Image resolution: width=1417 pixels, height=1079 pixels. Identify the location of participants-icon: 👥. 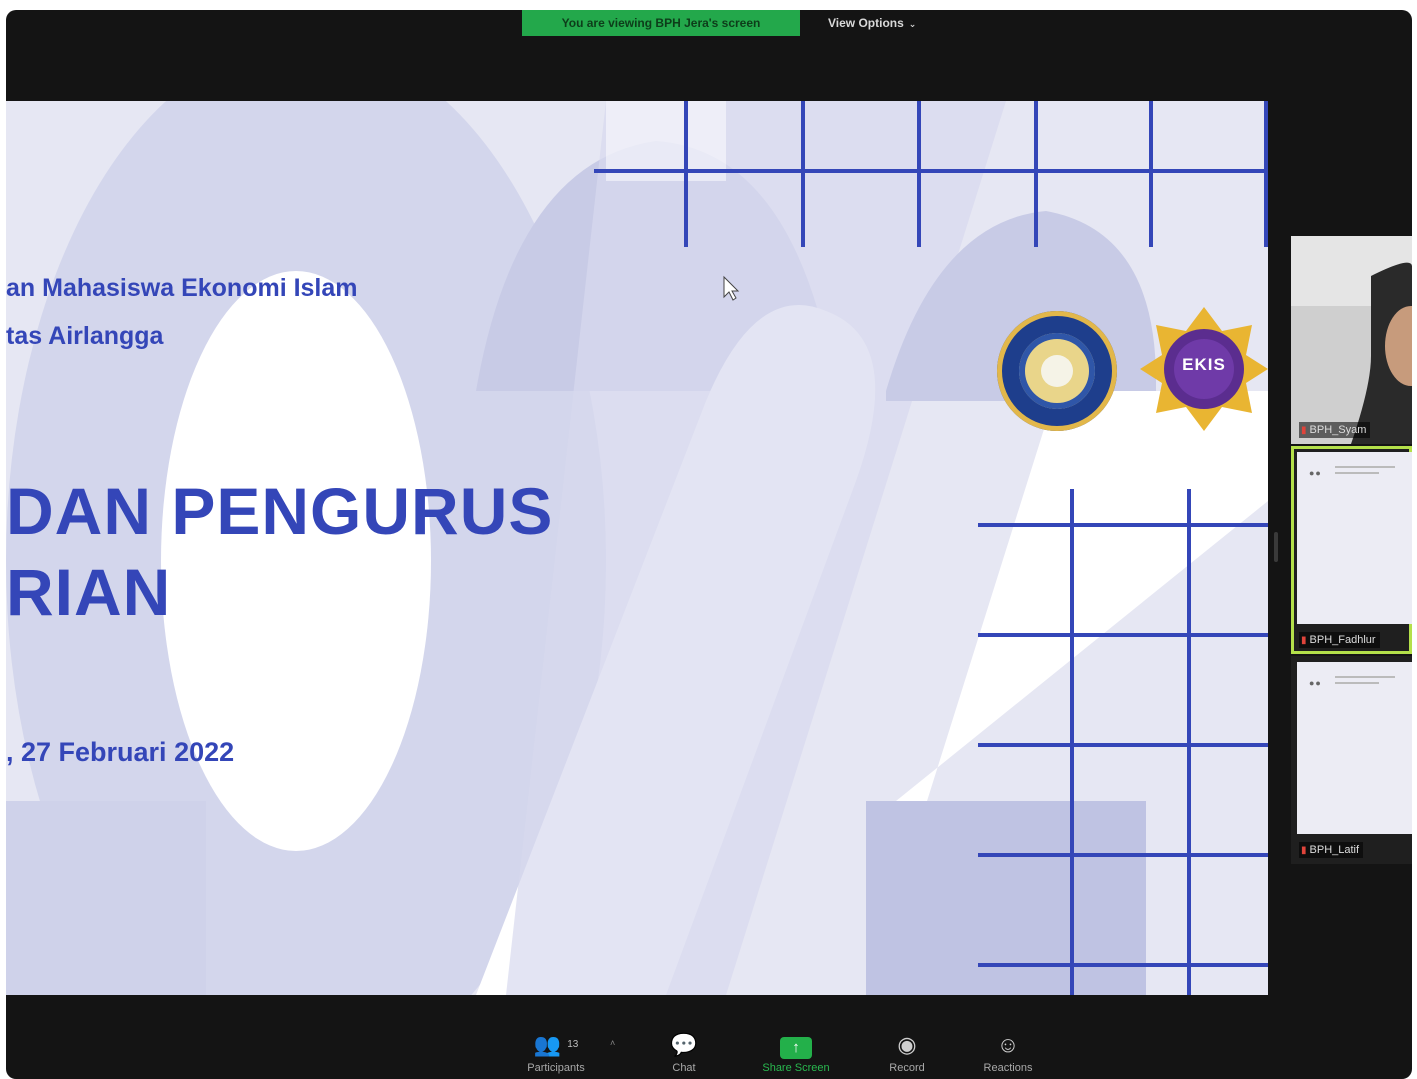
(547, 1044).